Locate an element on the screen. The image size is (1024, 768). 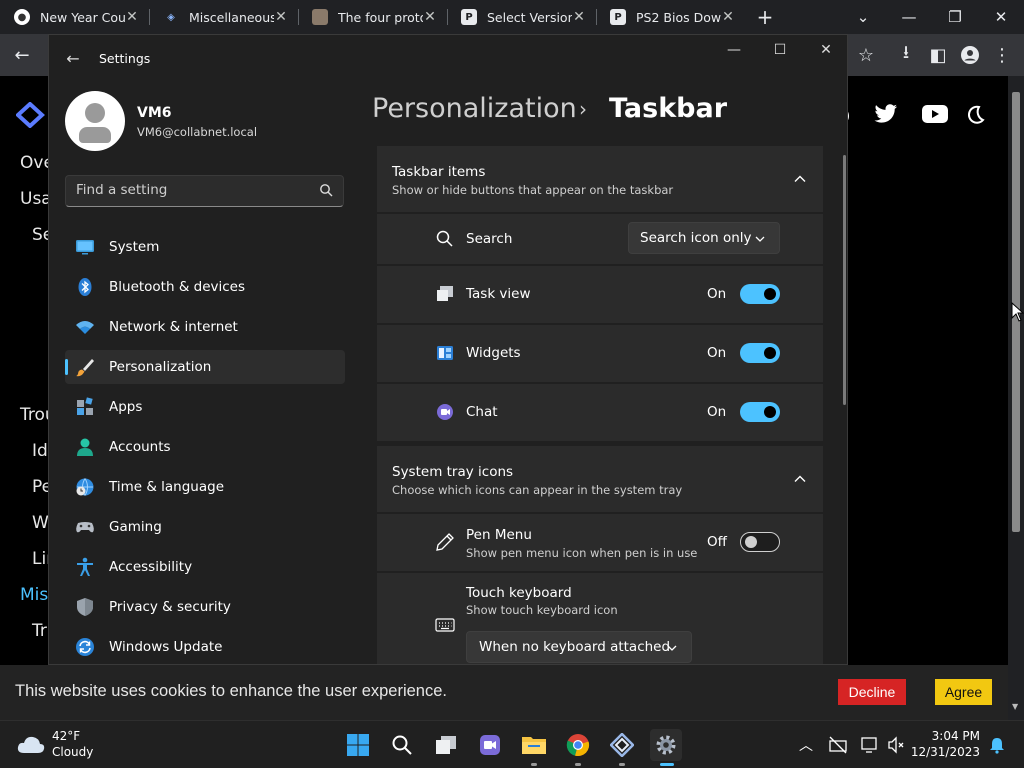
find-setting-box is located at coordinates (204, 191).